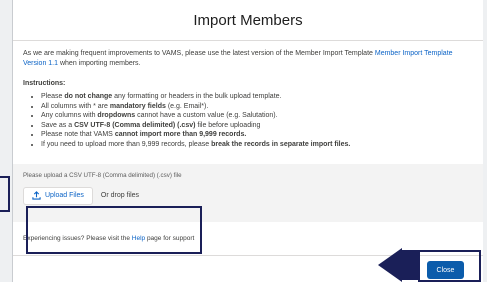 The image size is (487, 282). I want to click on help-text-before: Experiencing issues? Please visit the, so click(77, 238).